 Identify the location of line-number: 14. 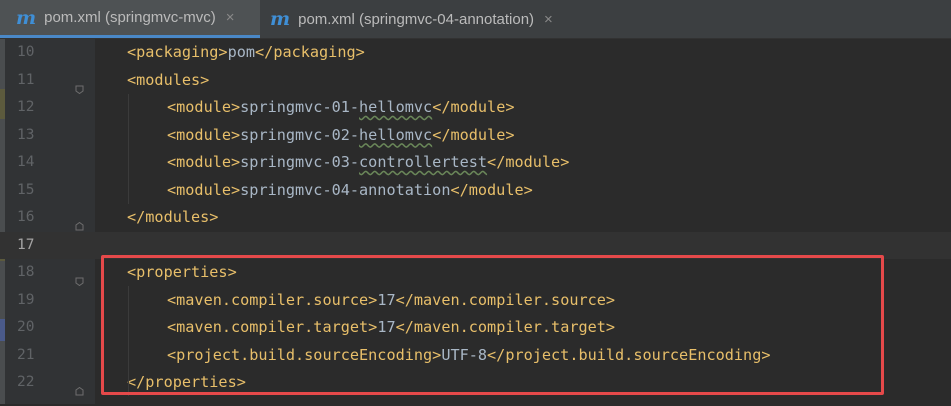
(26, 162).